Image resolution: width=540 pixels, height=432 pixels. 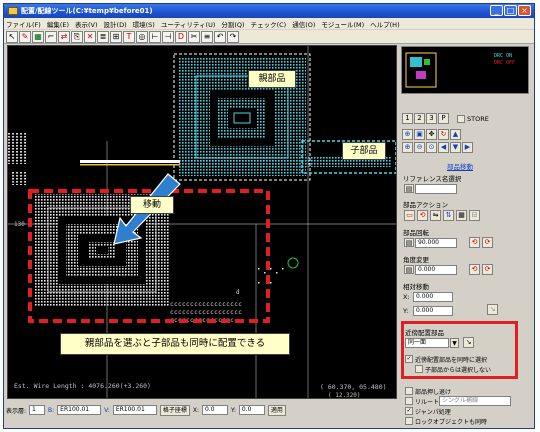 I want to click on menu-utility: ユーティリティ(U), so click(x=188, y=24).